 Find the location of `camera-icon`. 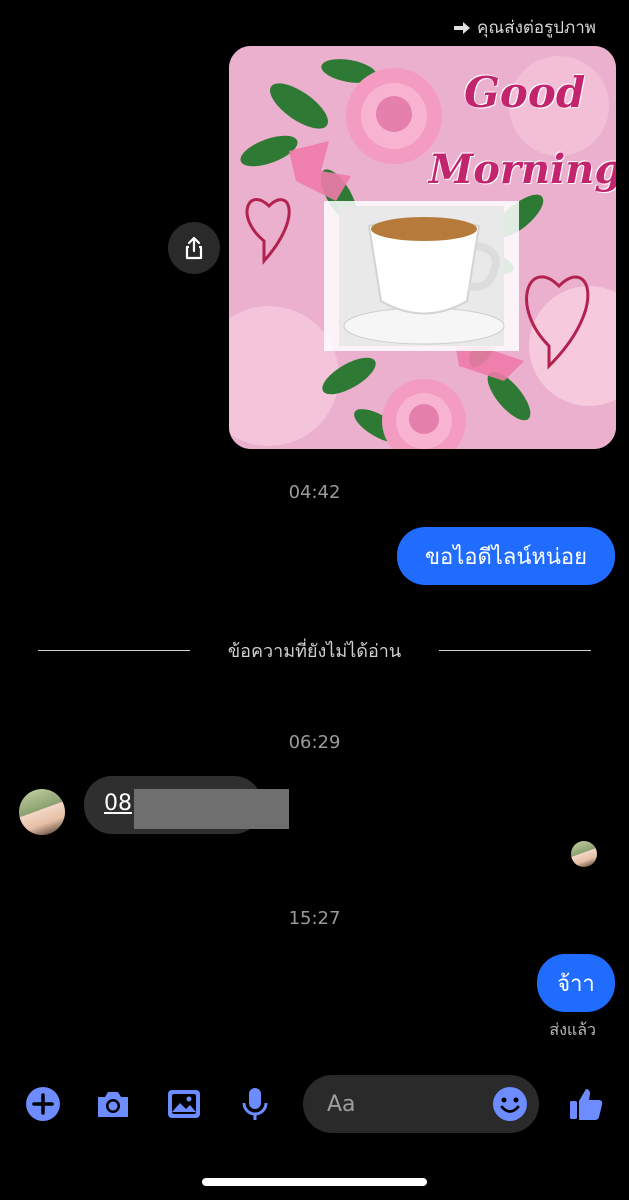

camera-icon is located at coordinates (113, 1104).